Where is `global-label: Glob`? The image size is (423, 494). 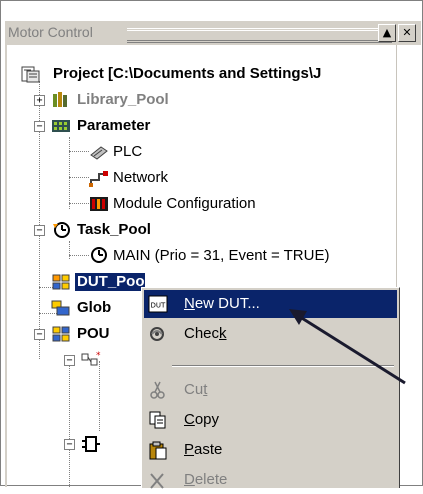
global-label: Glob is located at coordinates (94, 307).